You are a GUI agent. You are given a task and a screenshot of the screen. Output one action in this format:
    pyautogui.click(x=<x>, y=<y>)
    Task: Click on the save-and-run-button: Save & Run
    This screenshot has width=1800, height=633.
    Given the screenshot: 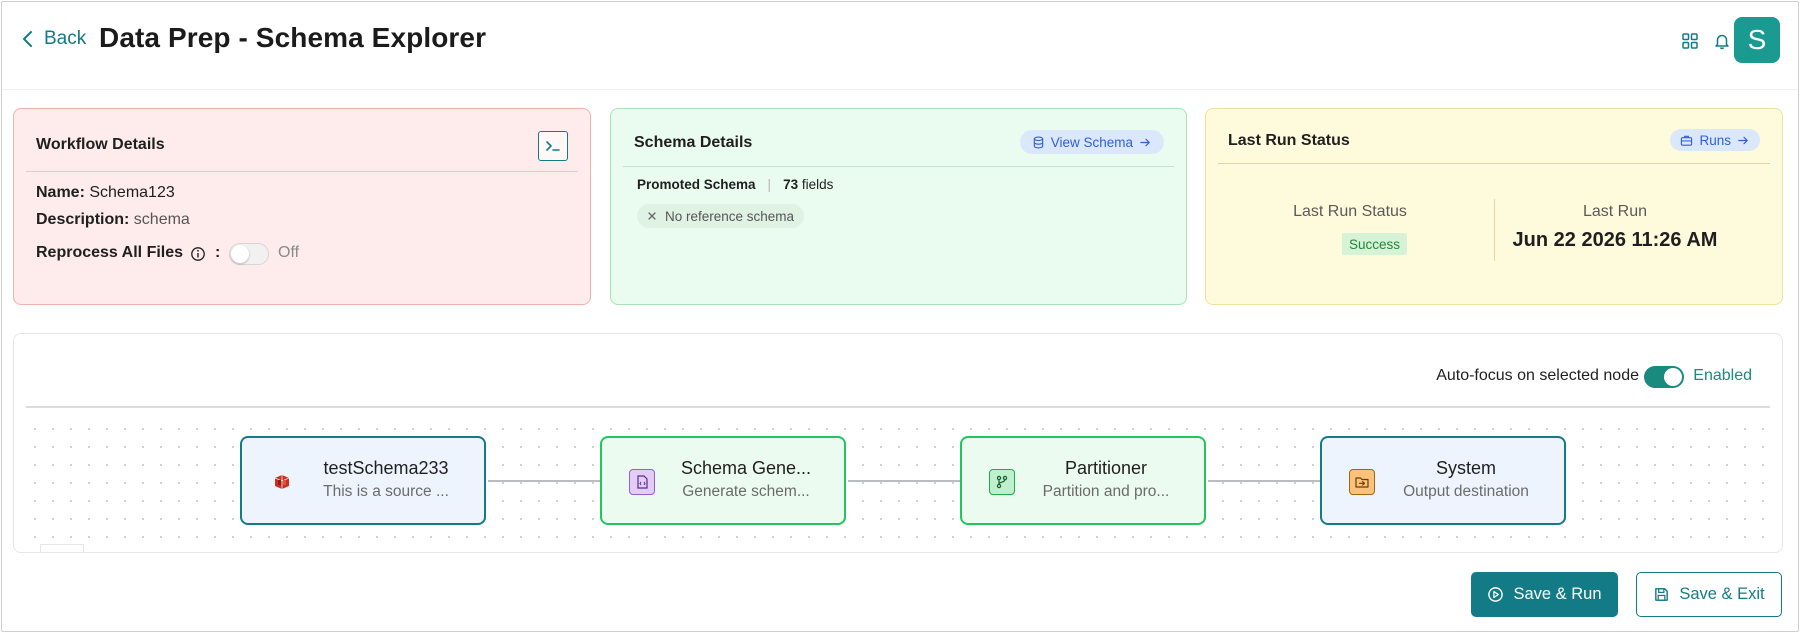 What is the action you would take?
    pyautogui.click(x=1544, y=594)
    